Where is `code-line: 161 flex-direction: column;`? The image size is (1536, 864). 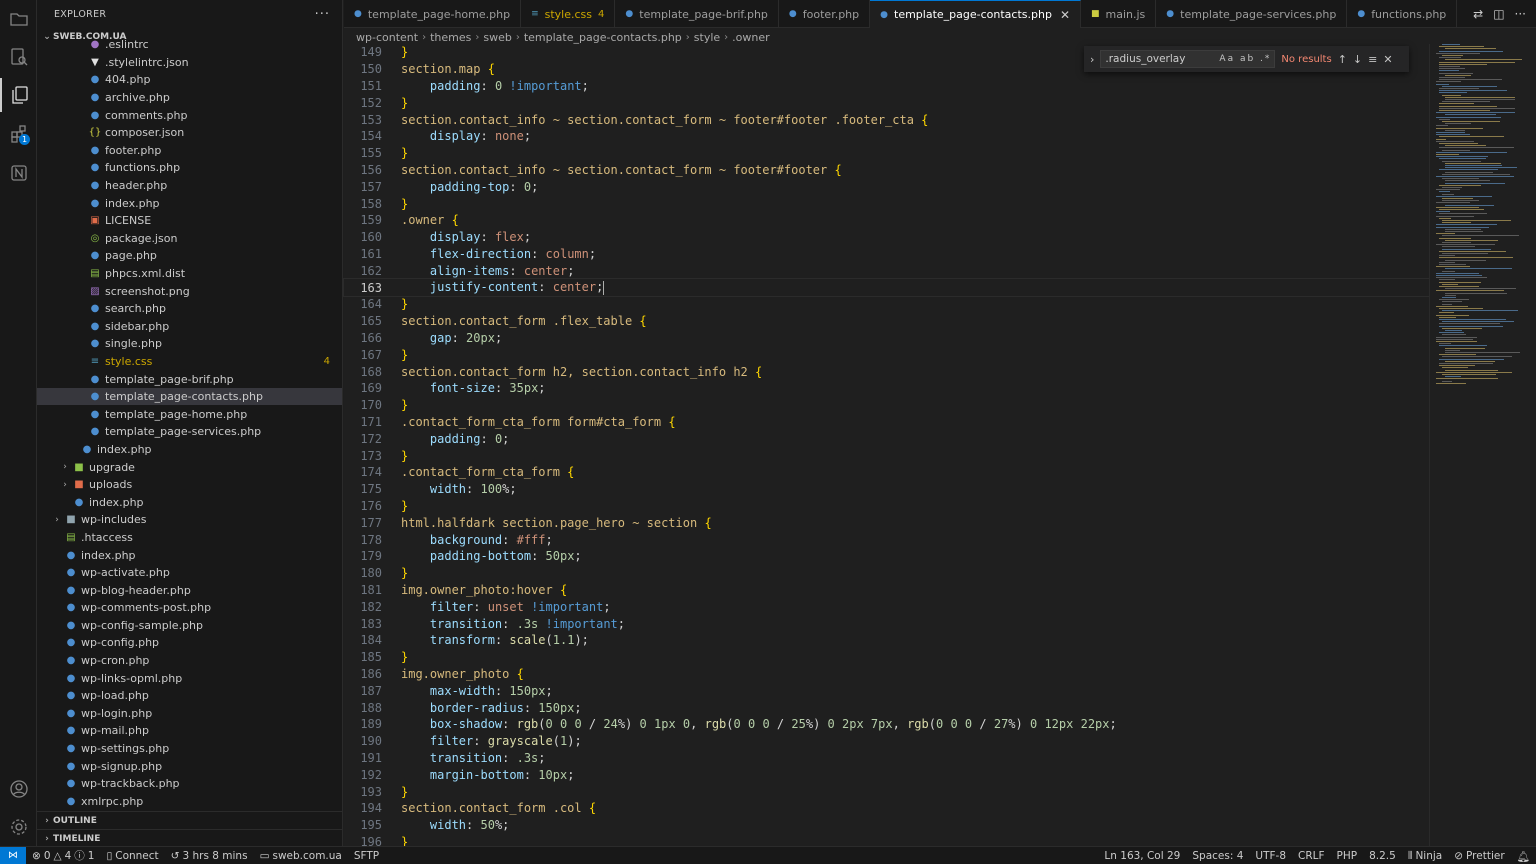
code-line: 161 flex-direction: column; is located at coordinates (886, 254).